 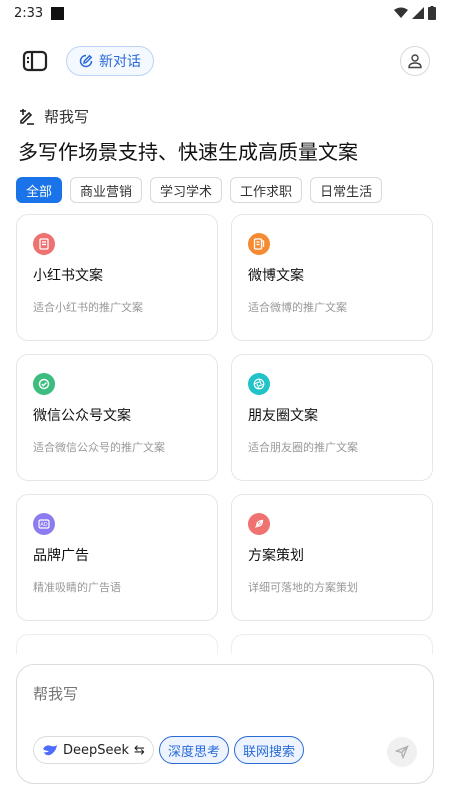 What do you see at coordinates (346, 190) in the screenshot?
I see `tab-daily-life: 日常生活` at bounding box center [346, 190].